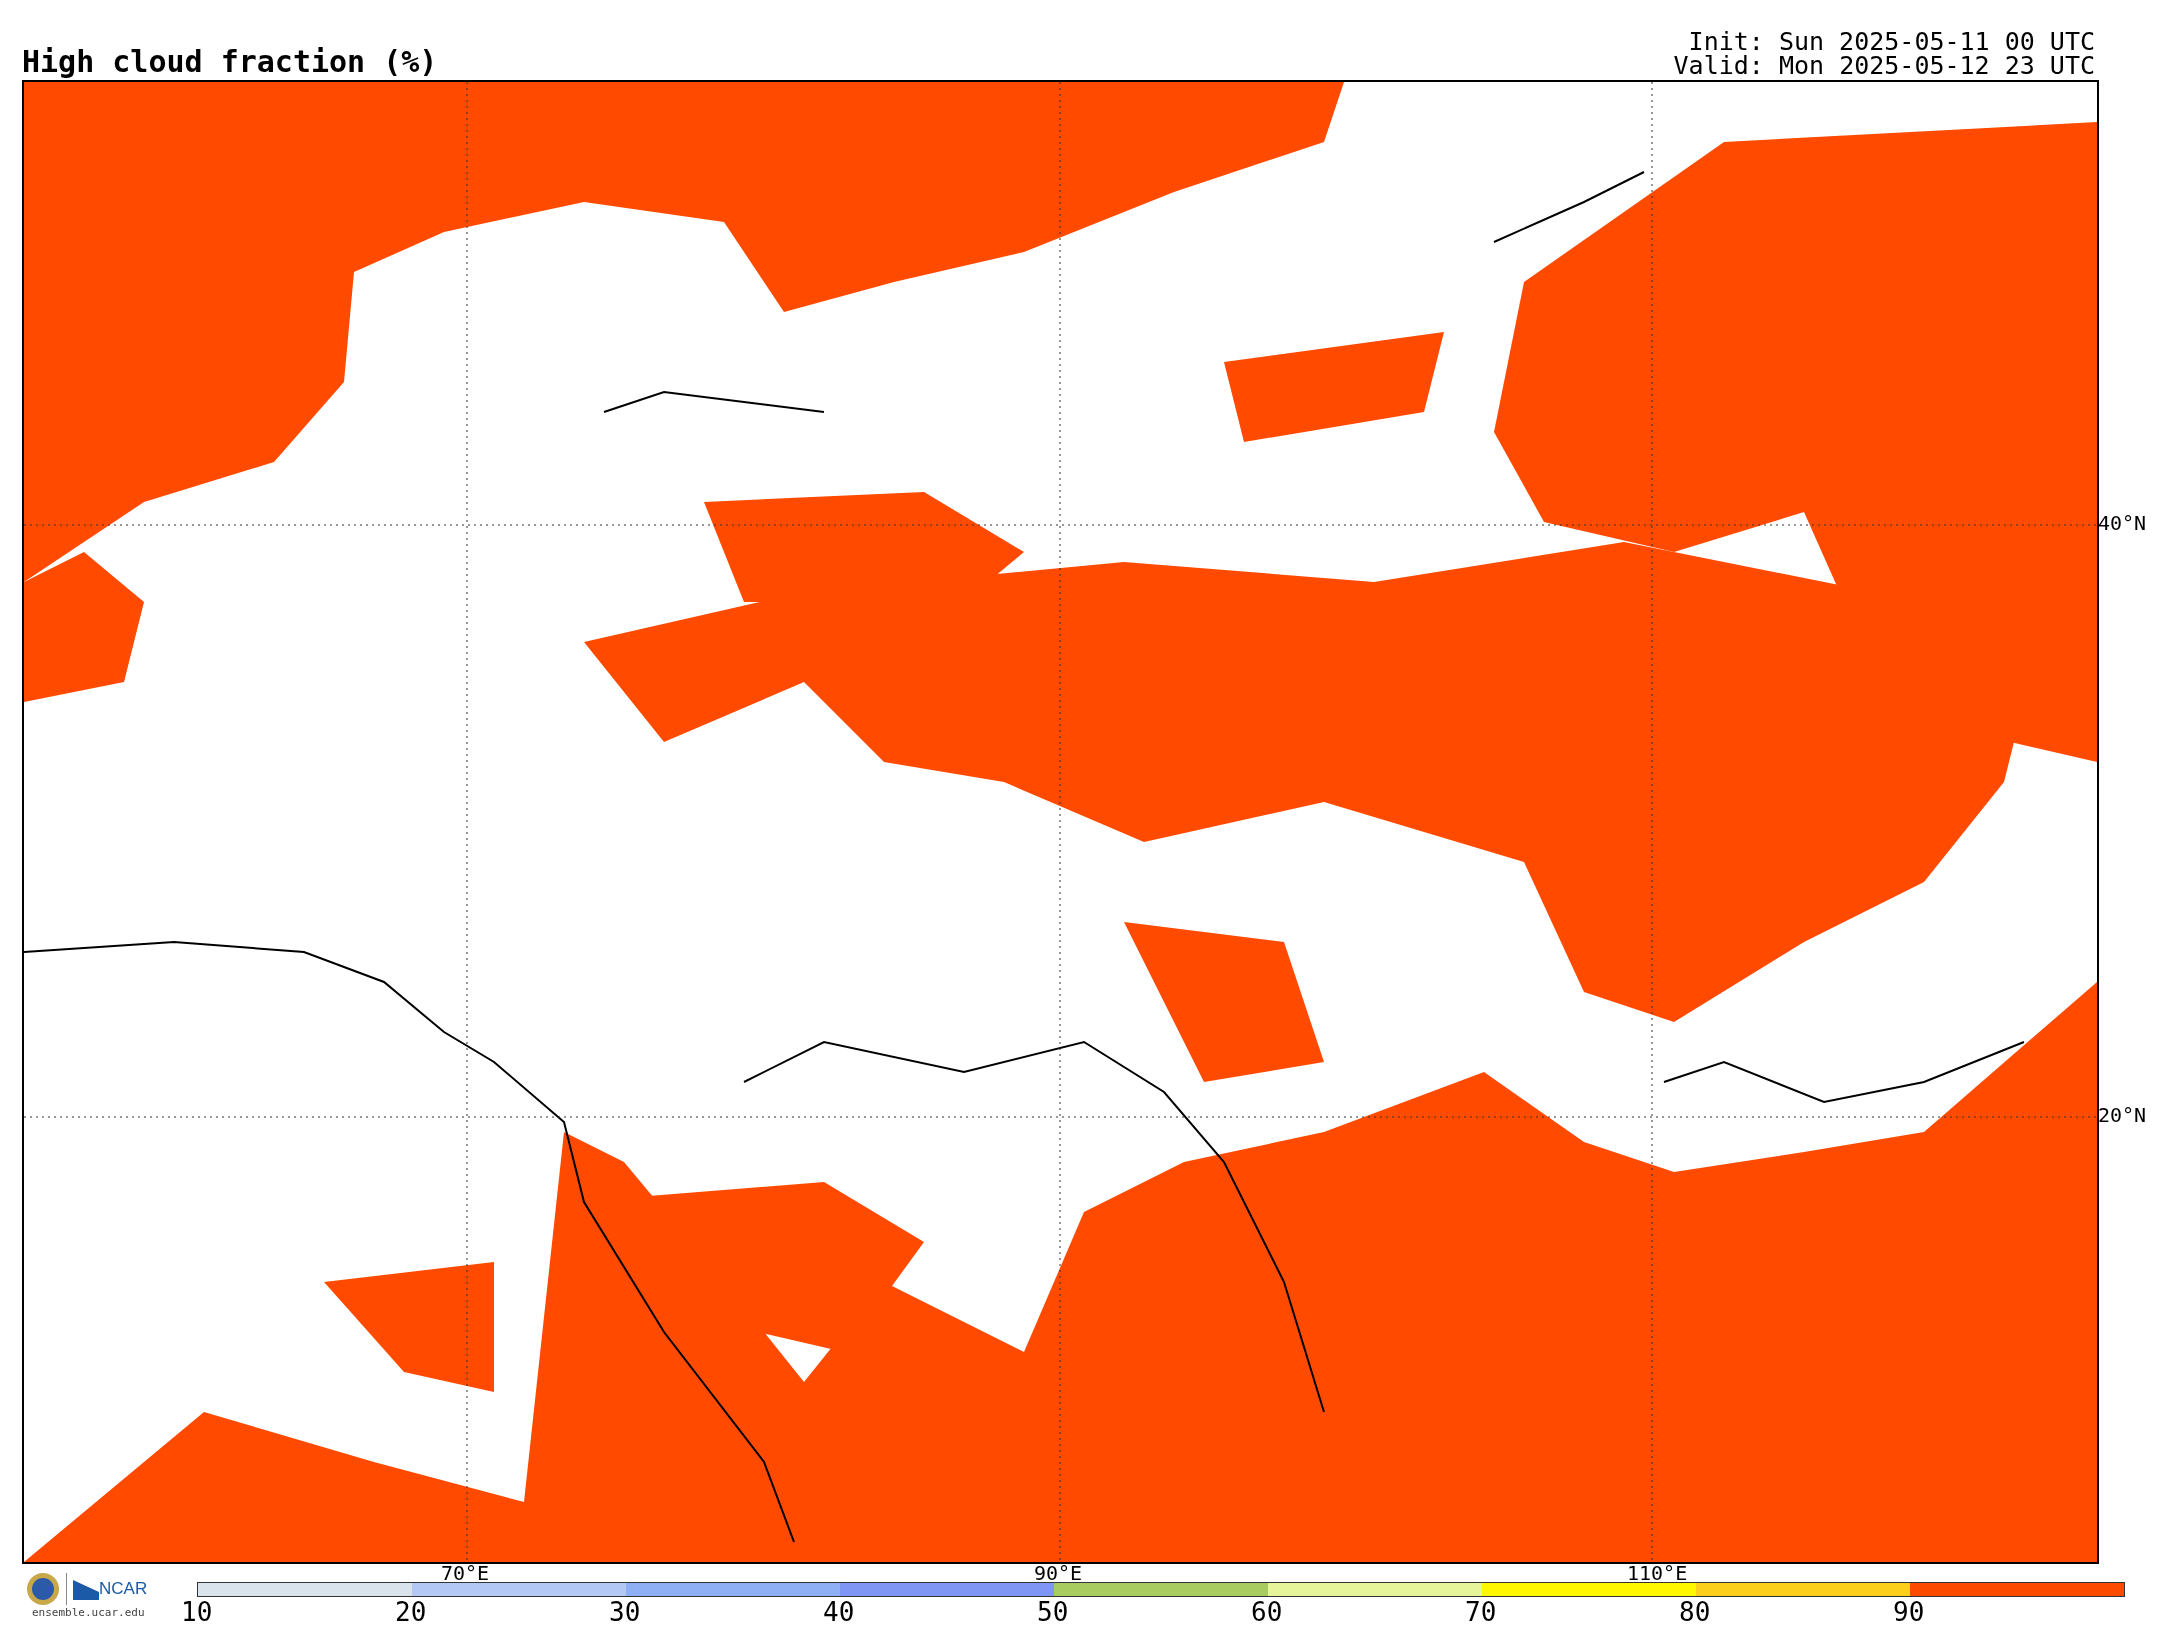  I want to click on colorbar-tick-label: 40, so click(839, 1612).